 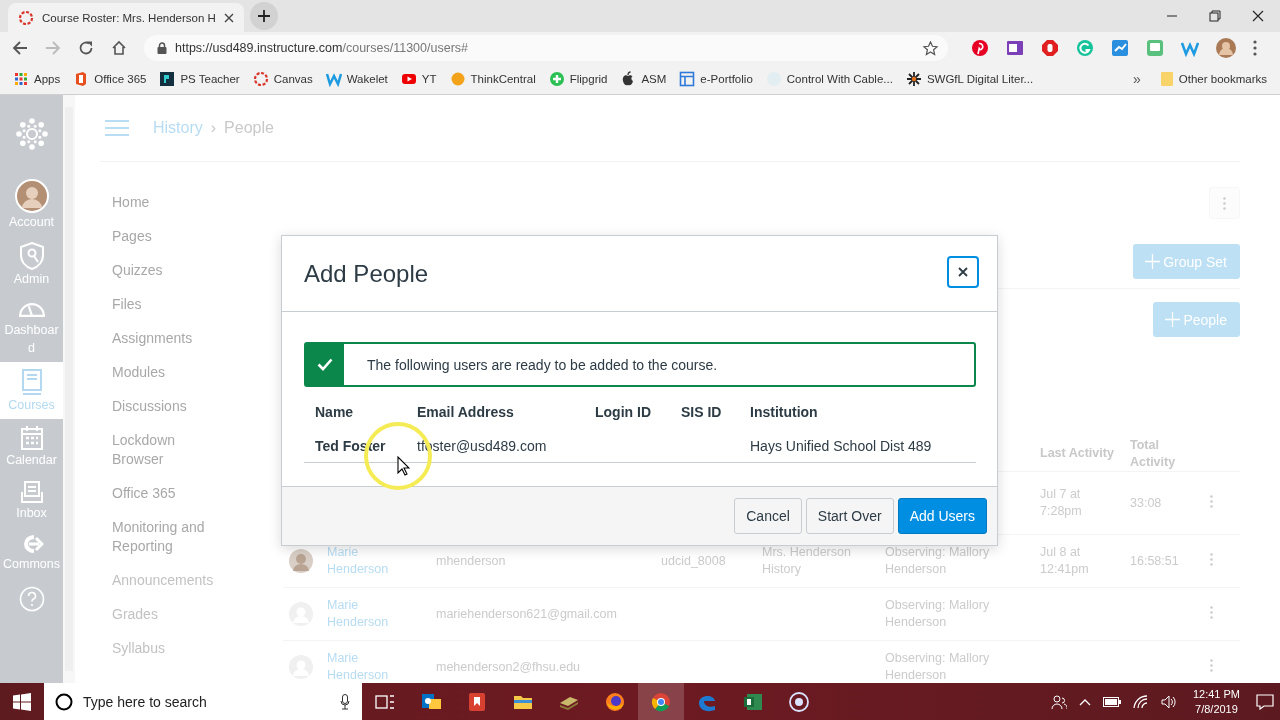 I want to click on logo-icon, so click(x=167, y=79).